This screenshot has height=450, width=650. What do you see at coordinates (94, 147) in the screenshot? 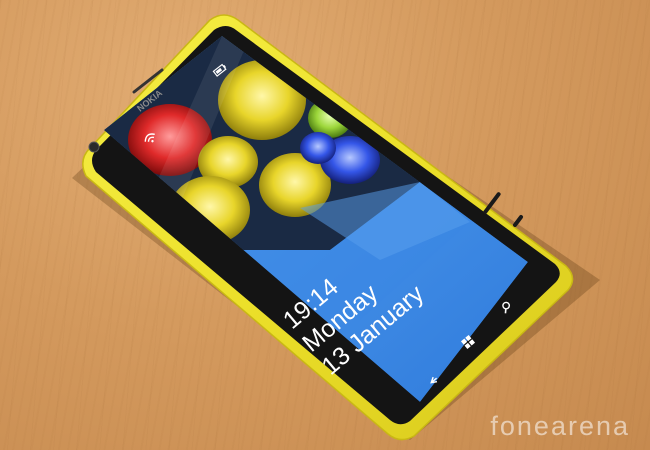
I see `front-camera` at bounding box center [94, 147].